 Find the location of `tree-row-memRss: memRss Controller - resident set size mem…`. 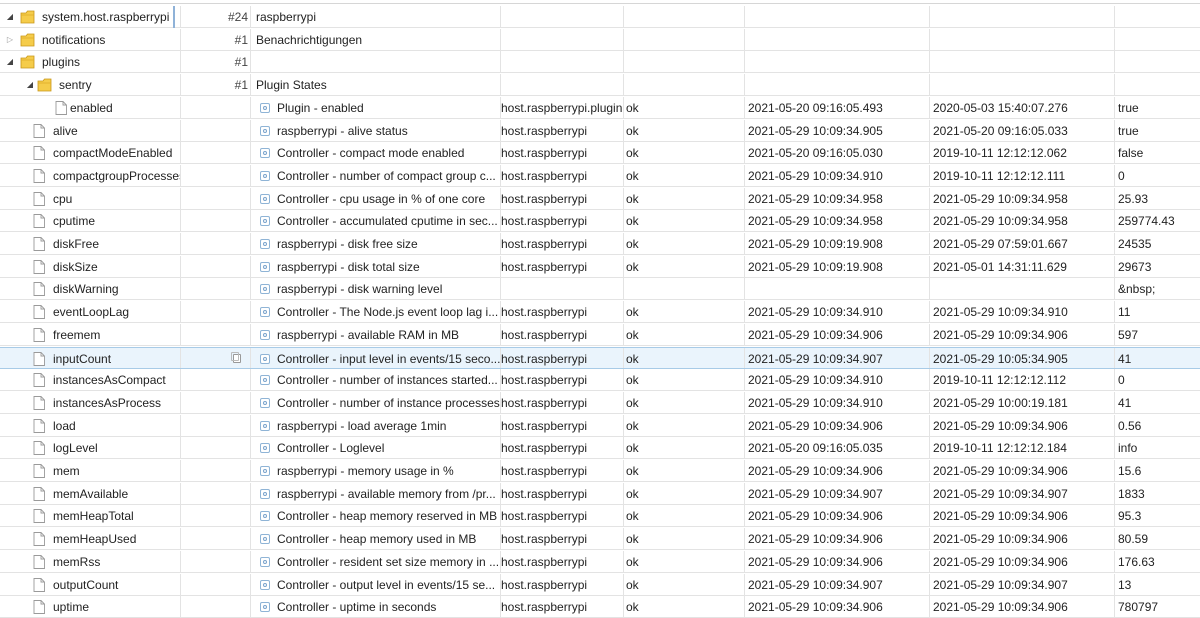

tree-row-memRss: memRss Controller - resident set size mem… is located at coordinates (600, 561).